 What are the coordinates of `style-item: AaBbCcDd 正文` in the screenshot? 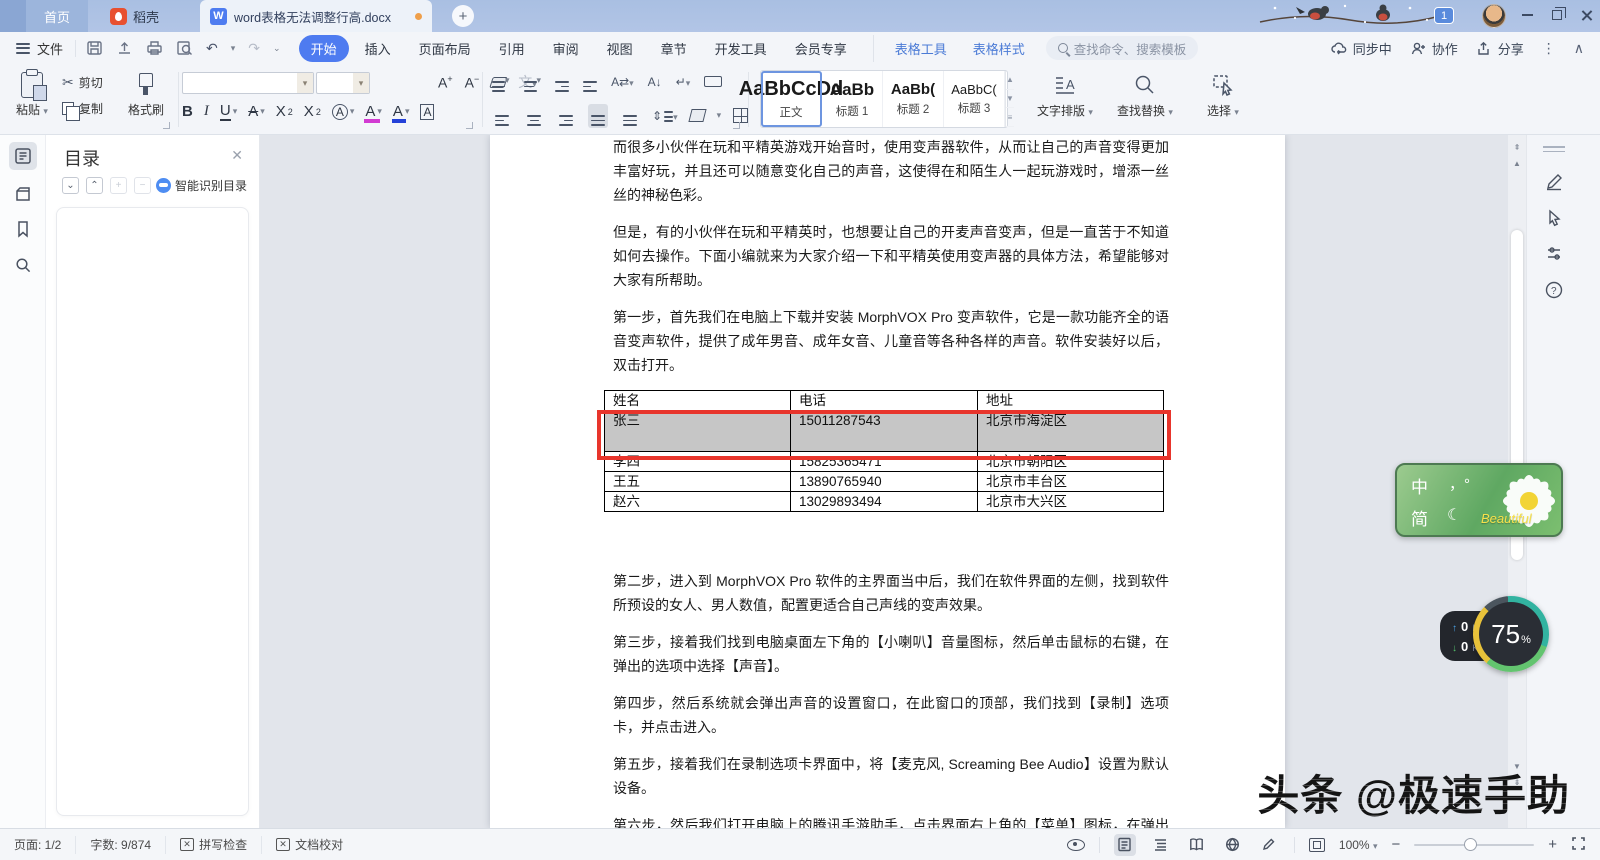 It's located at (791, 99).